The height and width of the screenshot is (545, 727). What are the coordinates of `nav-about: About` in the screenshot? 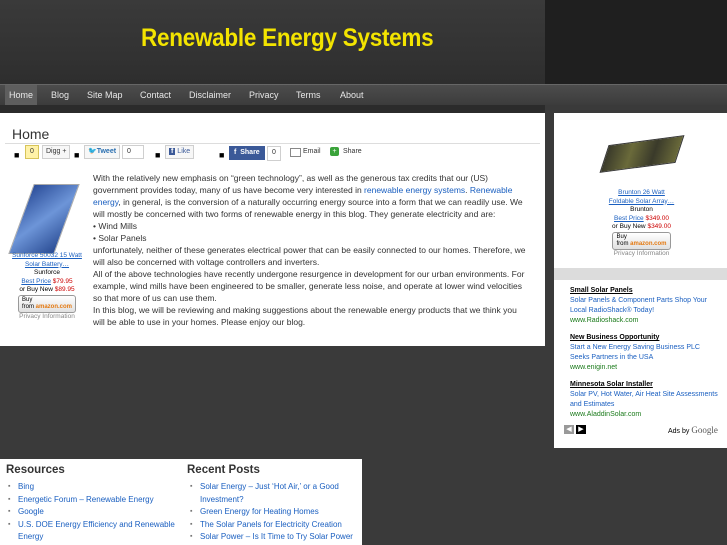 It's located at (352, 95).